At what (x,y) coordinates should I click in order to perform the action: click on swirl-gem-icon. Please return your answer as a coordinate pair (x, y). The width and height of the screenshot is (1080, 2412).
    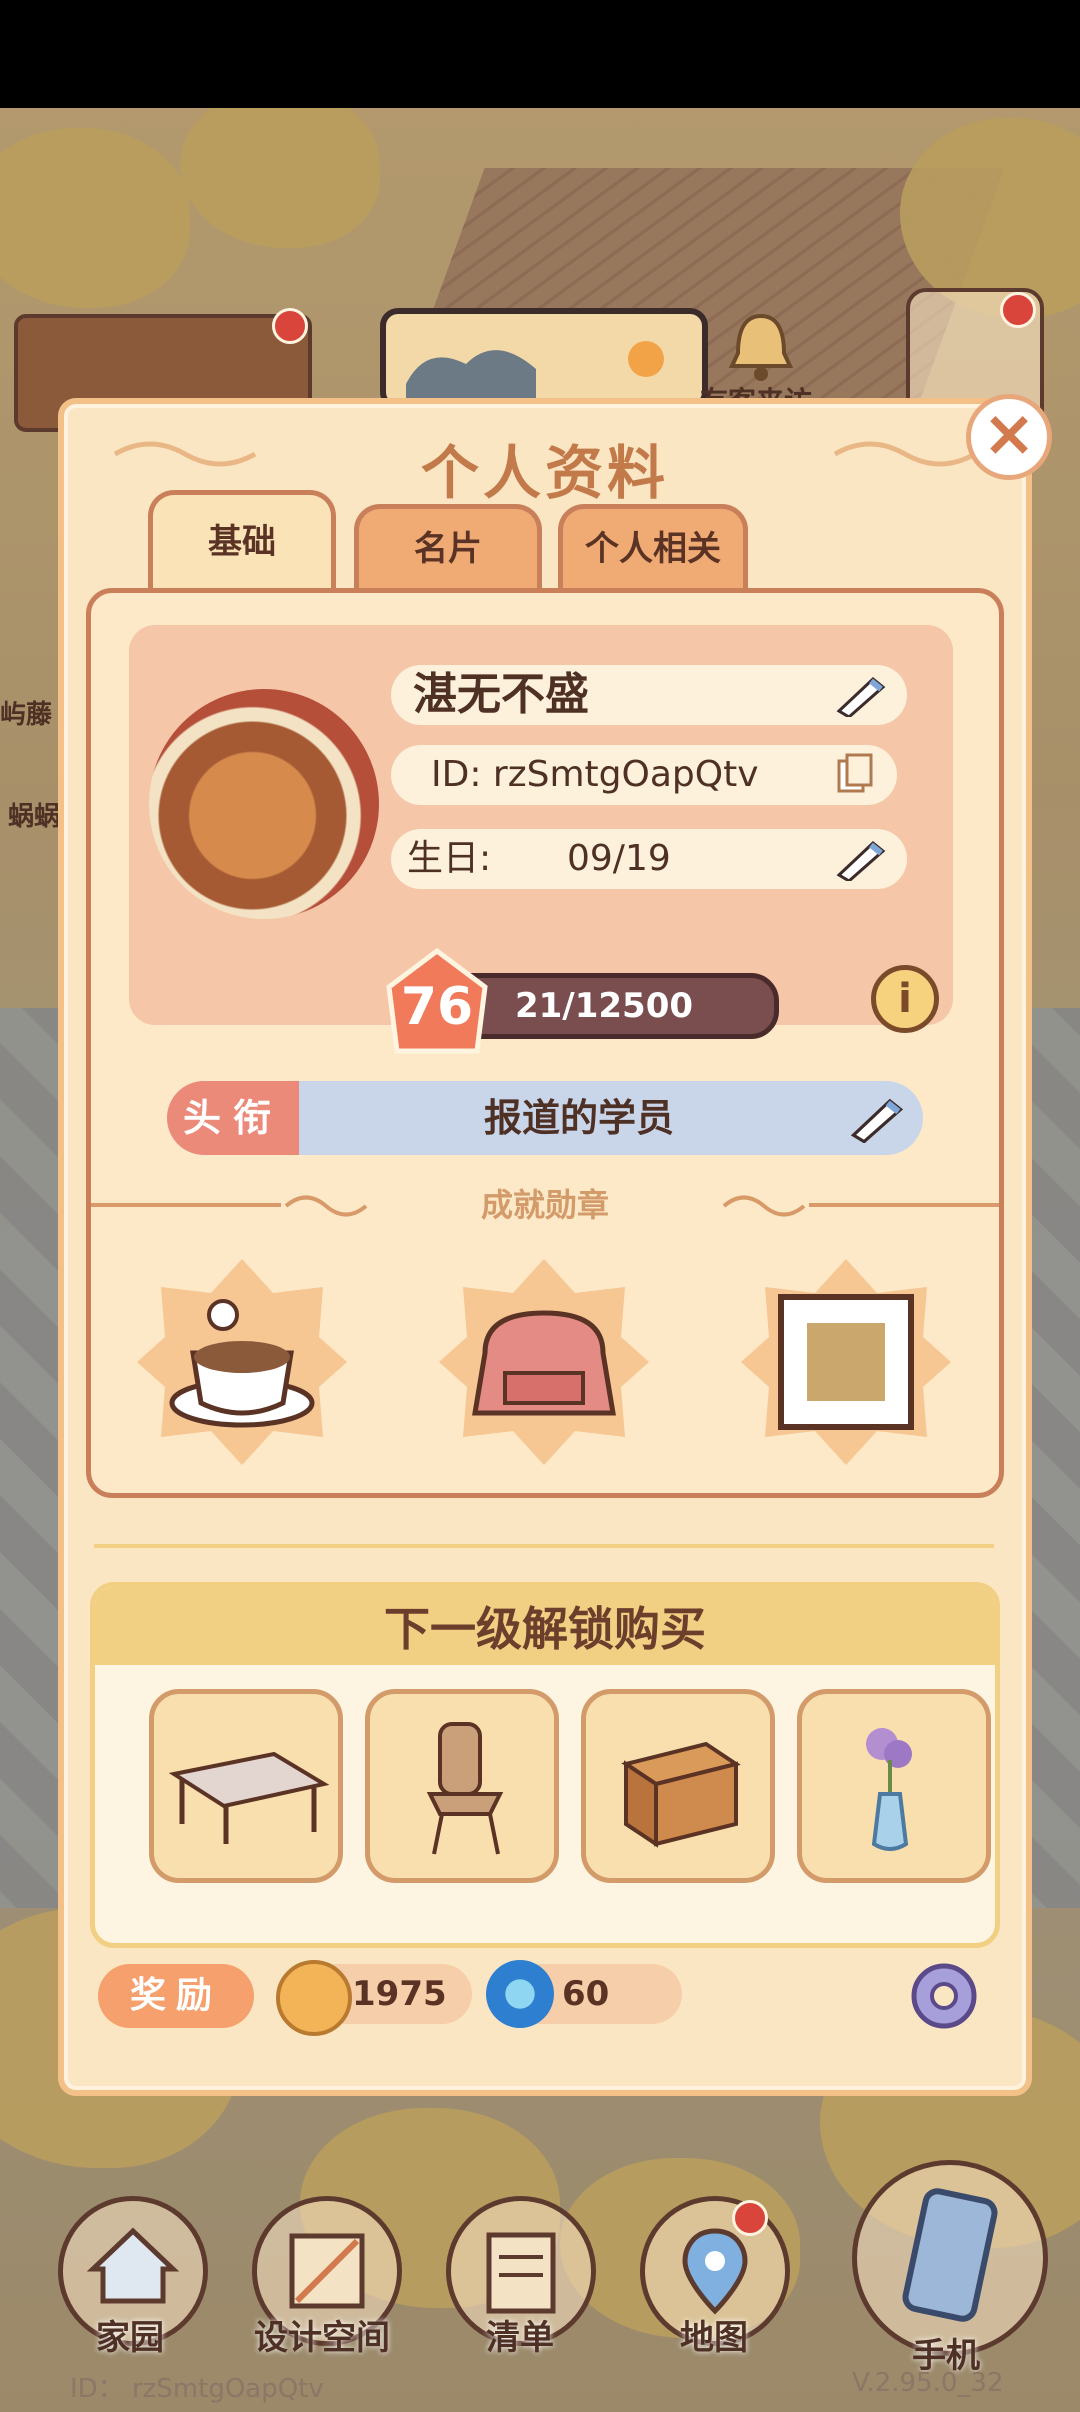
    Looking at the image, I should click on (520, 1994).